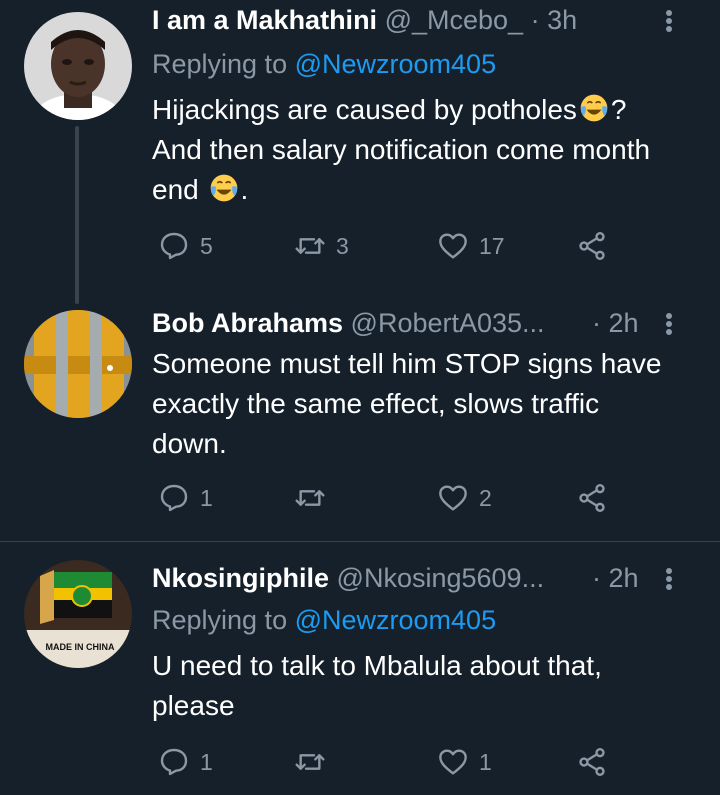 The width and height of the screenshot is (720, 795). I want to click on tweet-header: I am a Makhathini @_Mcebo_ · 3h, so click(426, 20).